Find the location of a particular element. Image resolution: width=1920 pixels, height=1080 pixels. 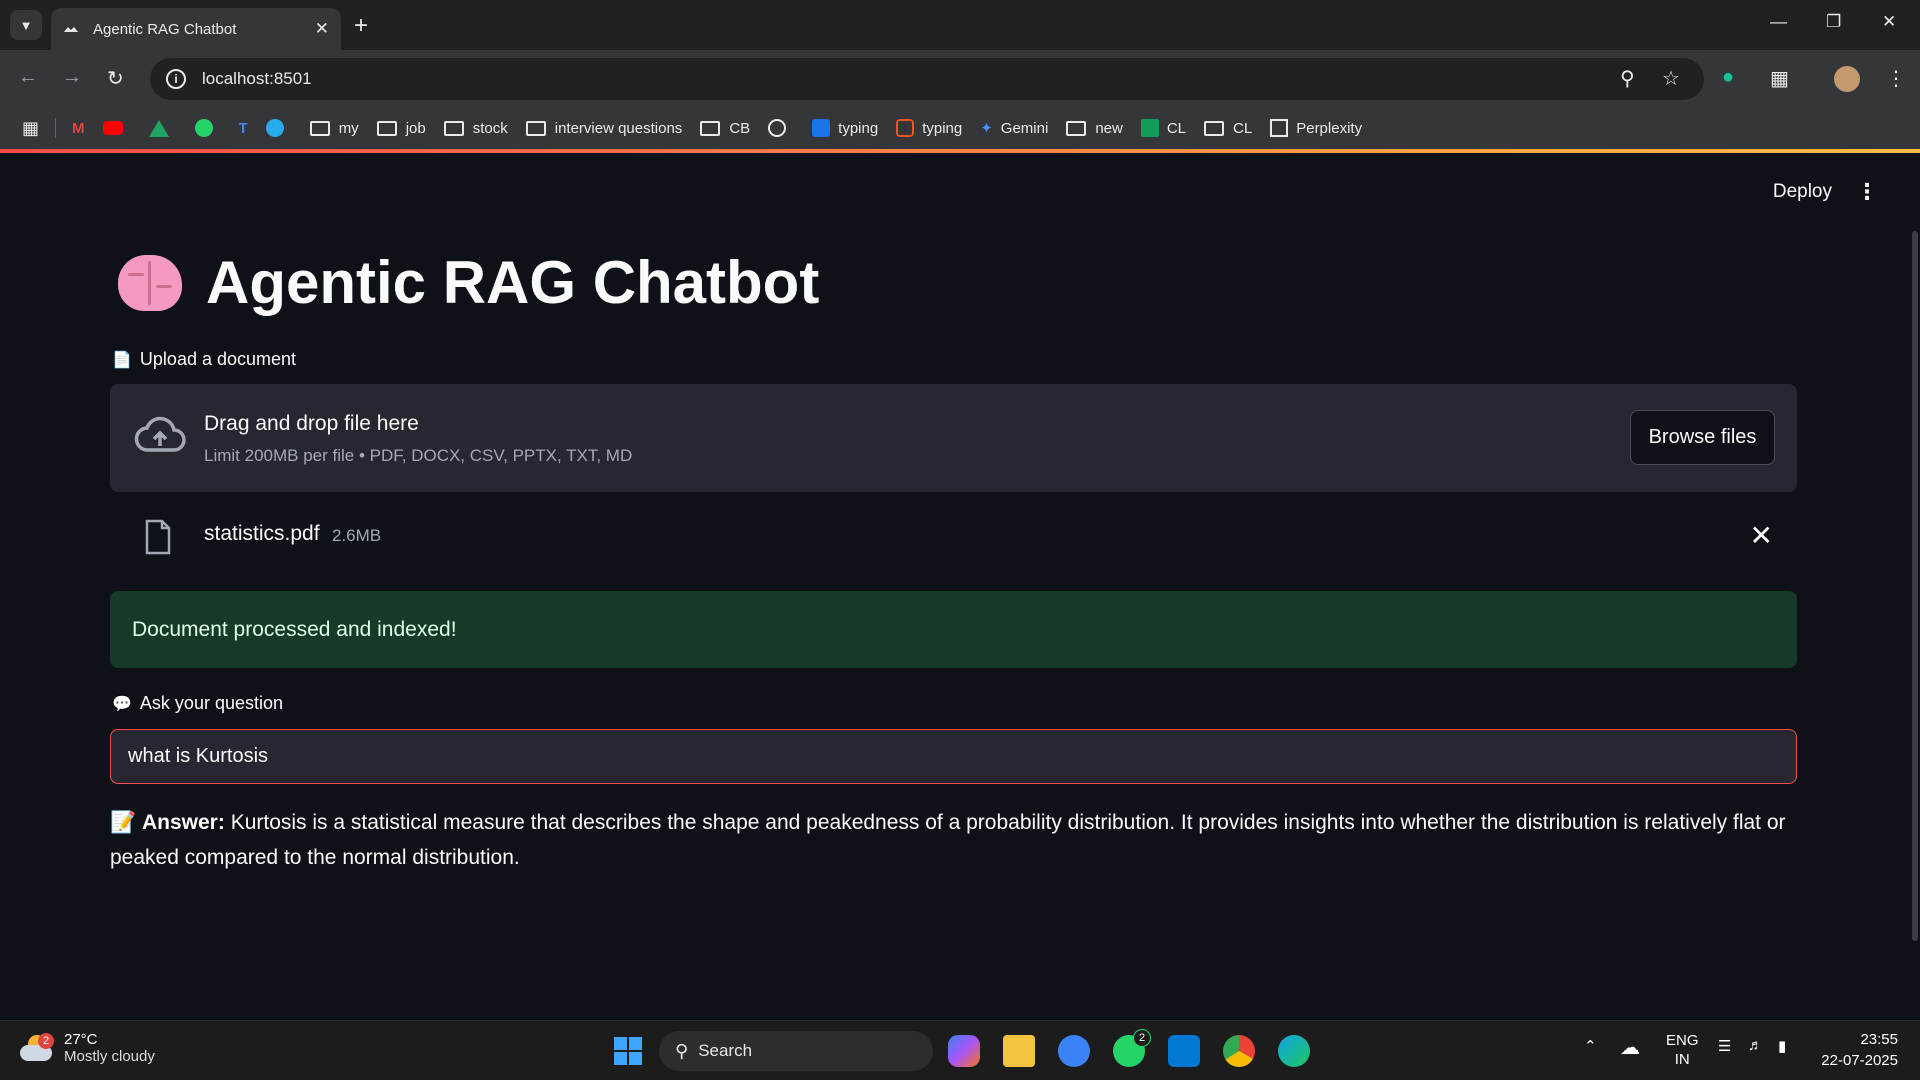

url-text: localhost:8501 is located at coordinates (257, 78).